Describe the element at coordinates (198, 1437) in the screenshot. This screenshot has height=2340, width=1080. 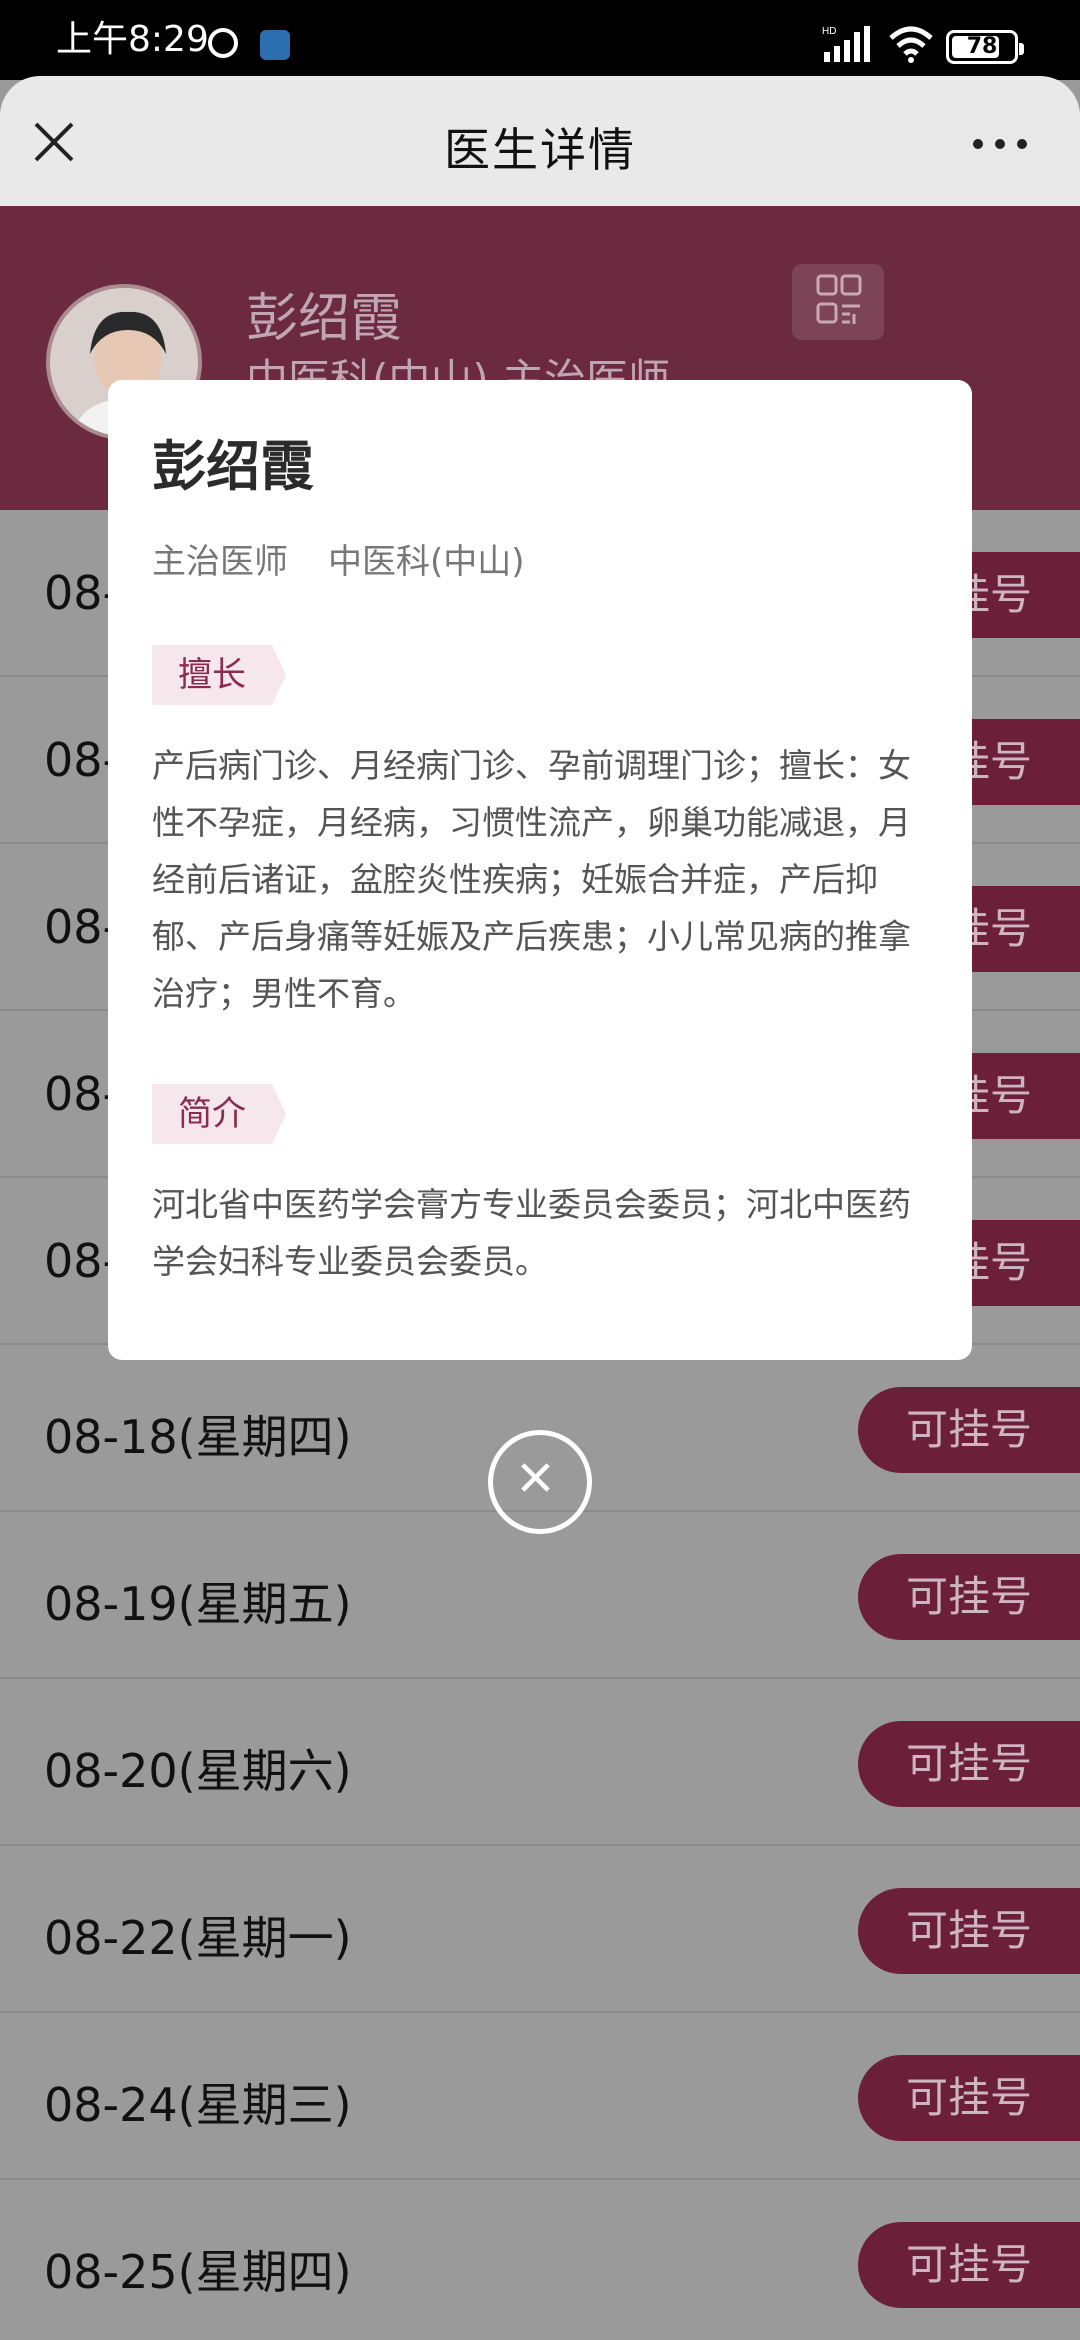
I see `schedule-date: 08-18(星期四)` at that location.